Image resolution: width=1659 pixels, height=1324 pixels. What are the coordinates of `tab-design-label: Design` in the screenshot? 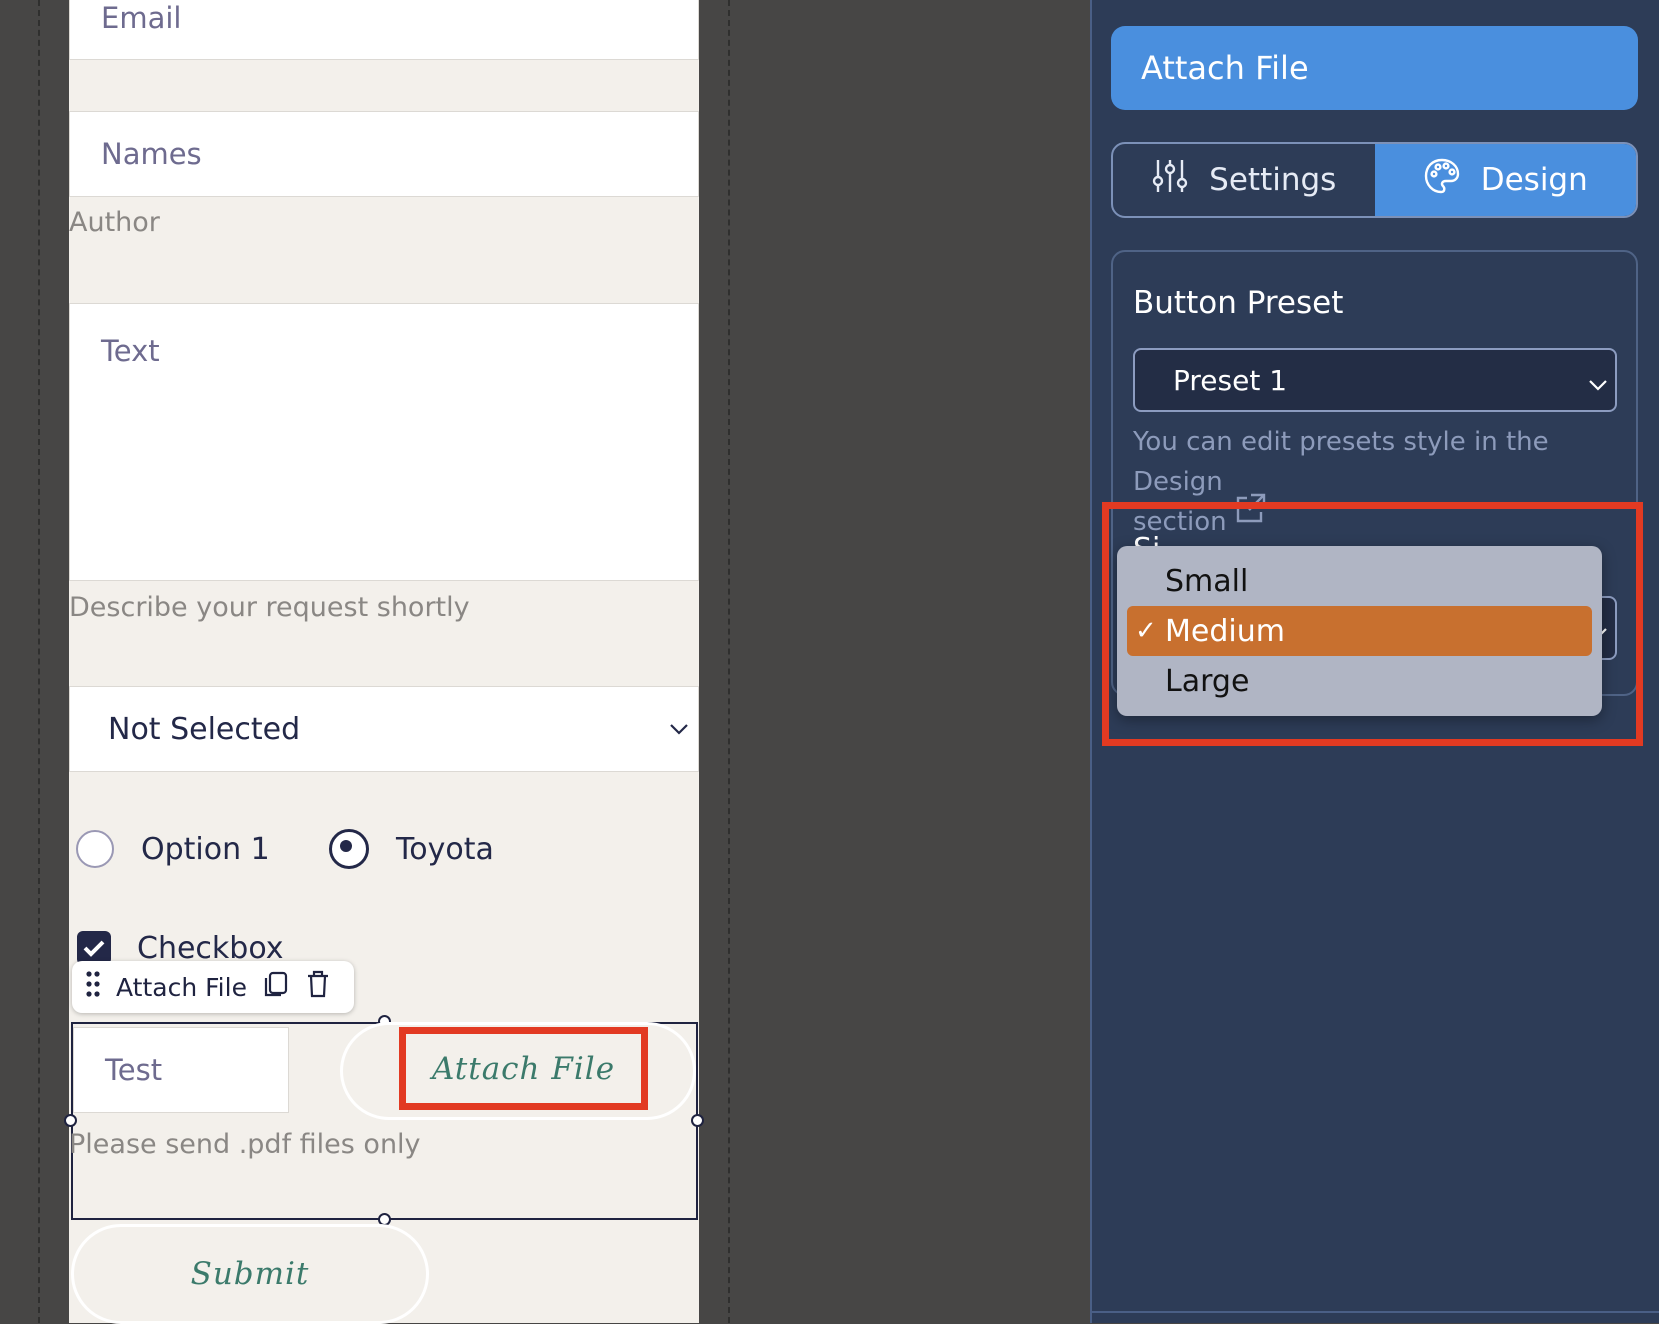 It's located at (1534, 180).